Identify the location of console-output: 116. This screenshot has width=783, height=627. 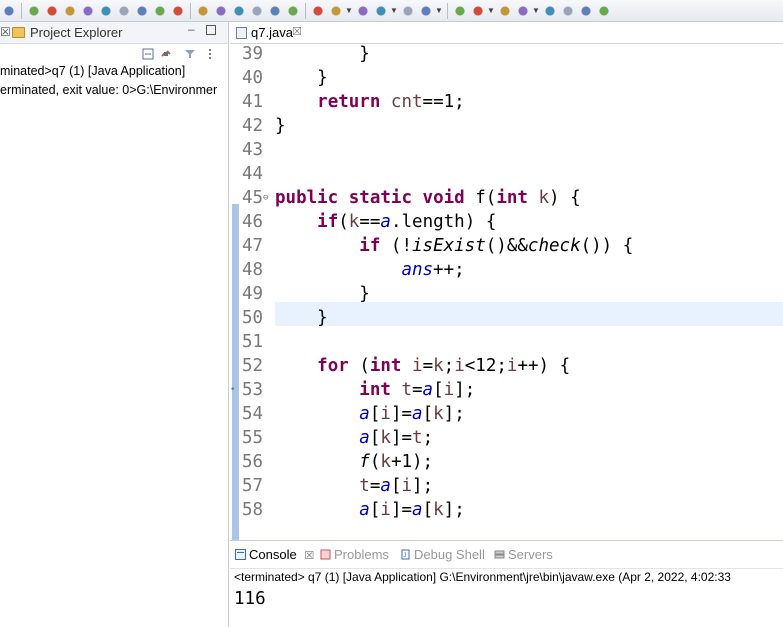
(250, 599).